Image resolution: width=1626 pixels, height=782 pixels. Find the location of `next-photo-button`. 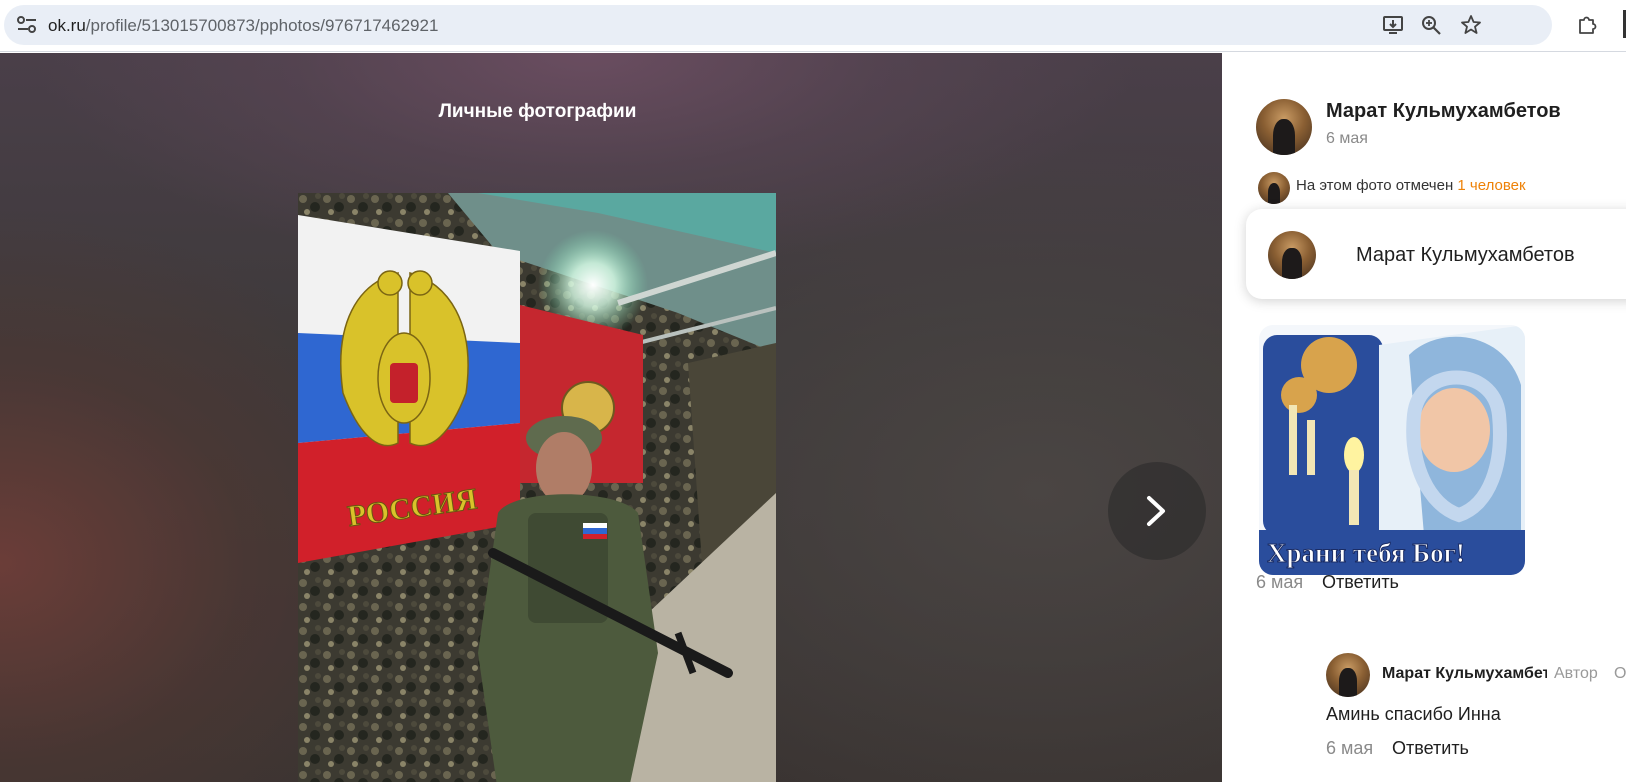

next-photo-button is located at coordinates (1157, 511).